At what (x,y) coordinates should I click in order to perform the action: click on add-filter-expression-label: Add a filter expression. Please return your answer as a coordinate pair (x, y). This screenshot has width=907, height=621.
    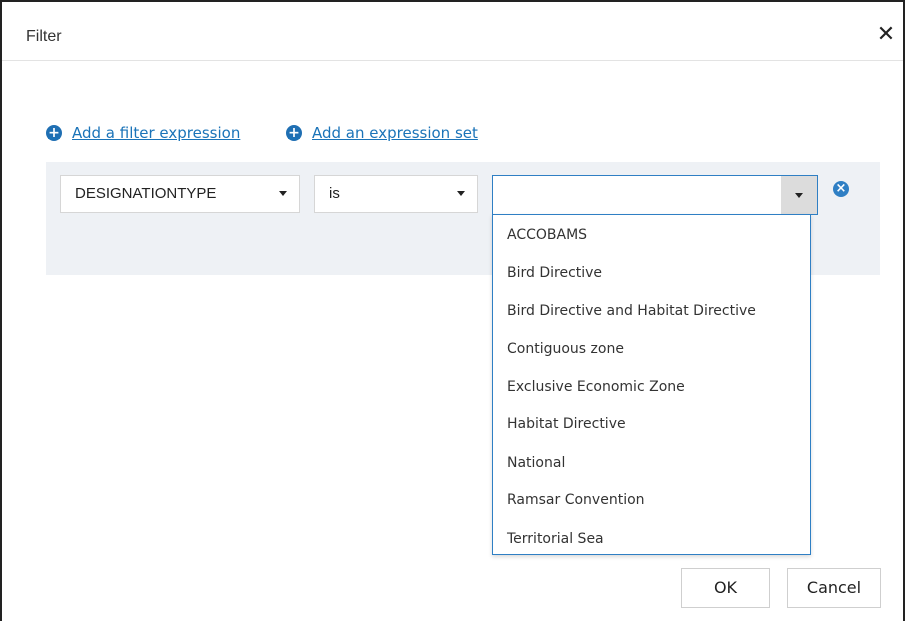
    Looking at the image, I should click on (156, 133).